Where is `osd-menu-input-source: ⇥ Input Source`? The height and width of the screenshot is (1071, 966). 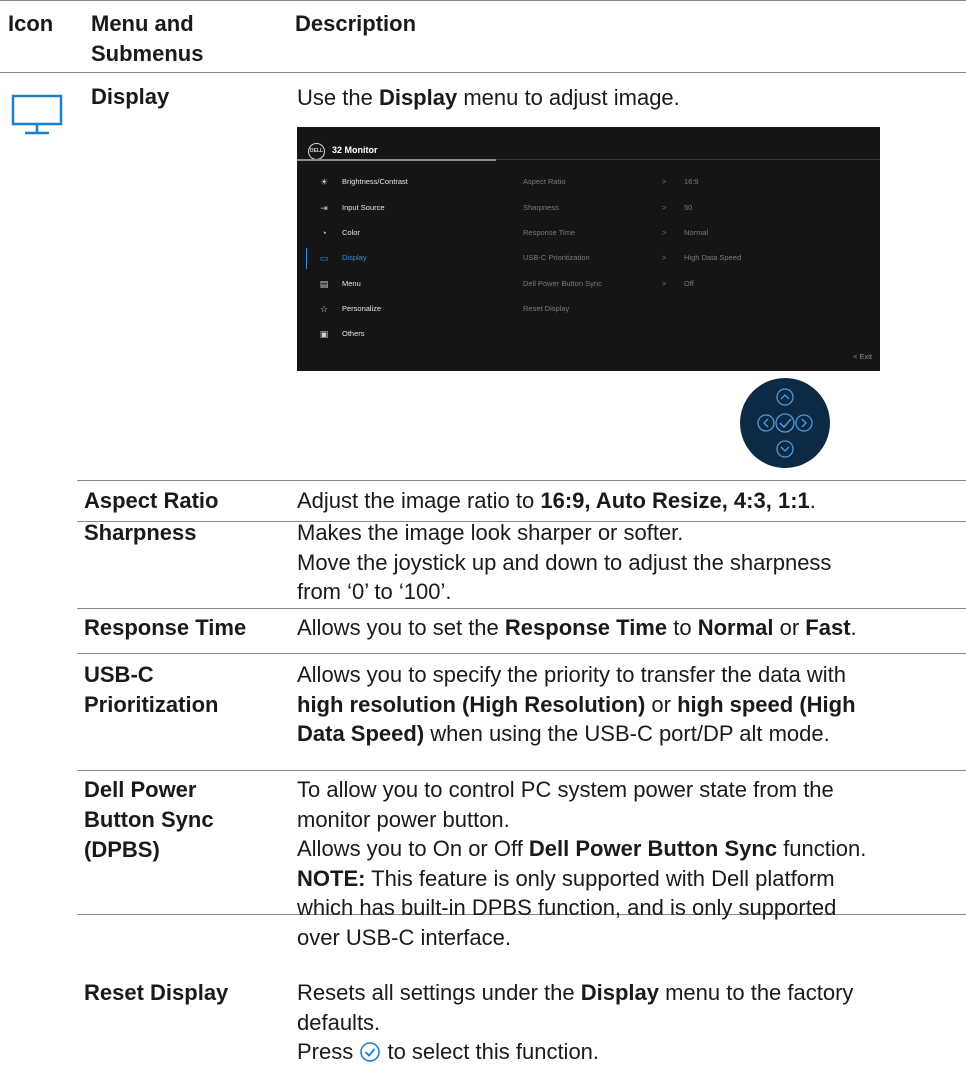 osd-menu-input-source: ⇥ Input Source is located at coordinates (402, 209).